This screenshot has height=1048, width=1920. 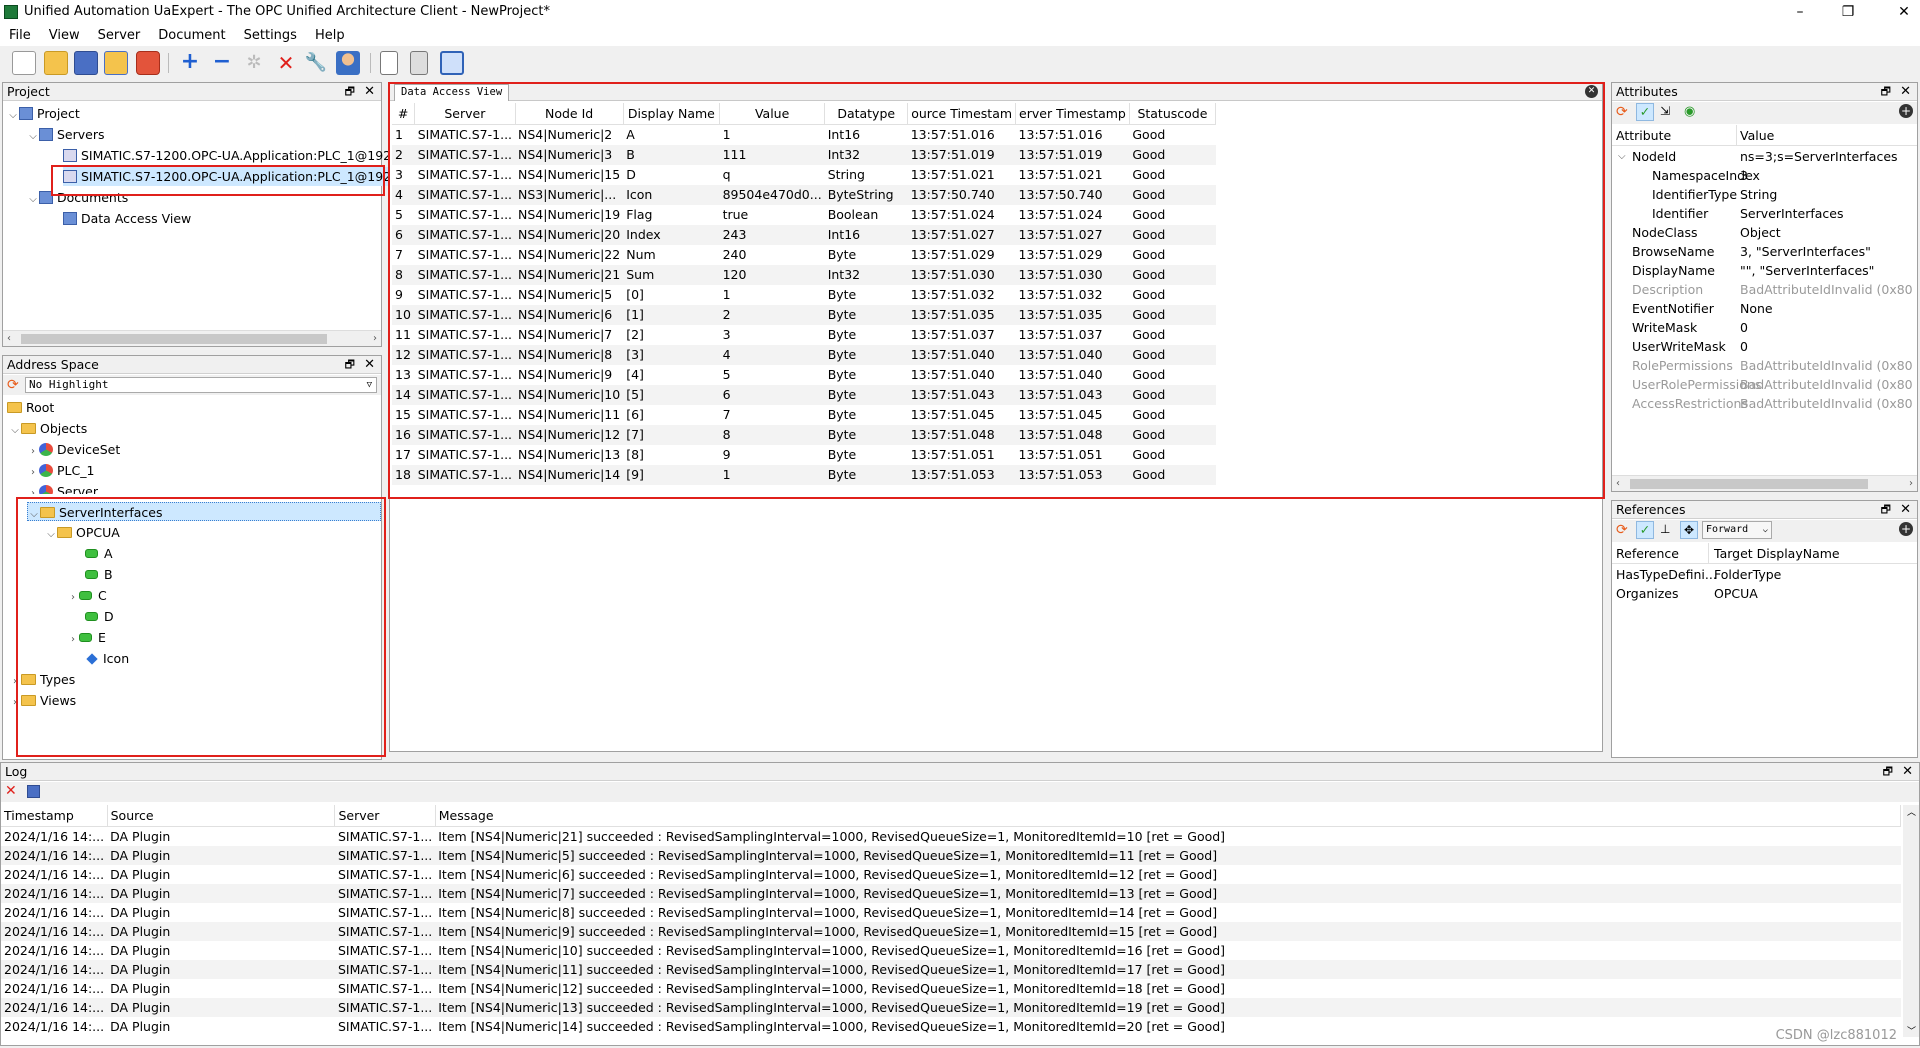 I want to click on tree-item-objects: ⌵ Objects, so click(x=48, y=428).